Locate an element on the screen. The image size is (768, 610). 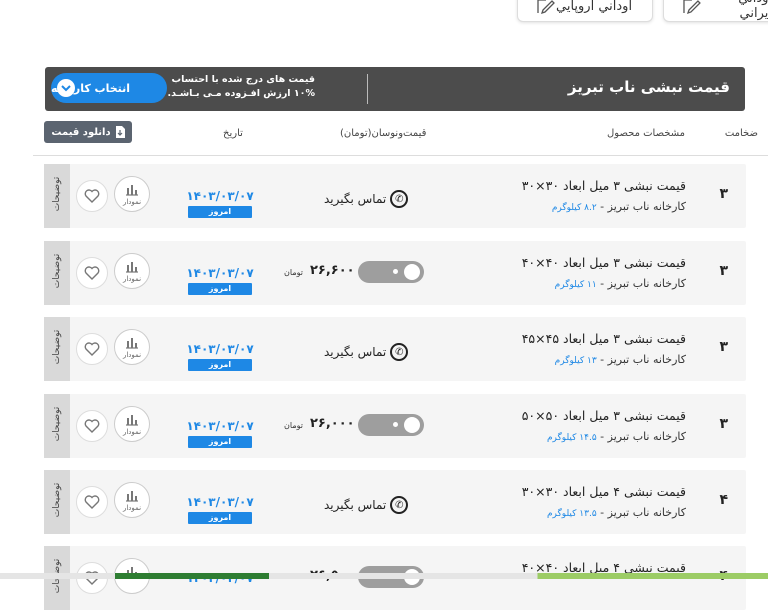
factory-info: کارخانه ناب تبریز - ۱۳ کیلوگرم is located at coordinates (620, 359).